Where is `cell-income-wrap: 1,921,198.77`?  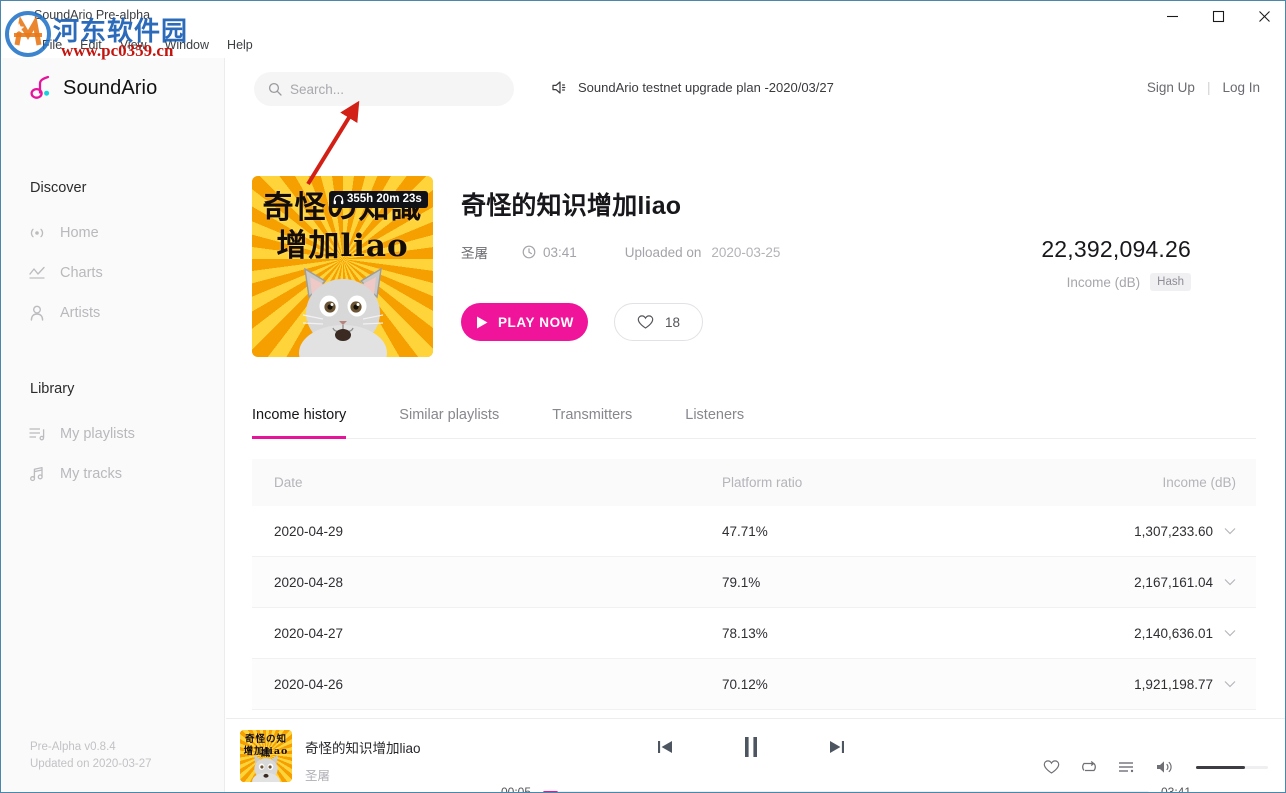
cell-income-wrap: 1,921,198.77 is located at coordinates (1189, 684).